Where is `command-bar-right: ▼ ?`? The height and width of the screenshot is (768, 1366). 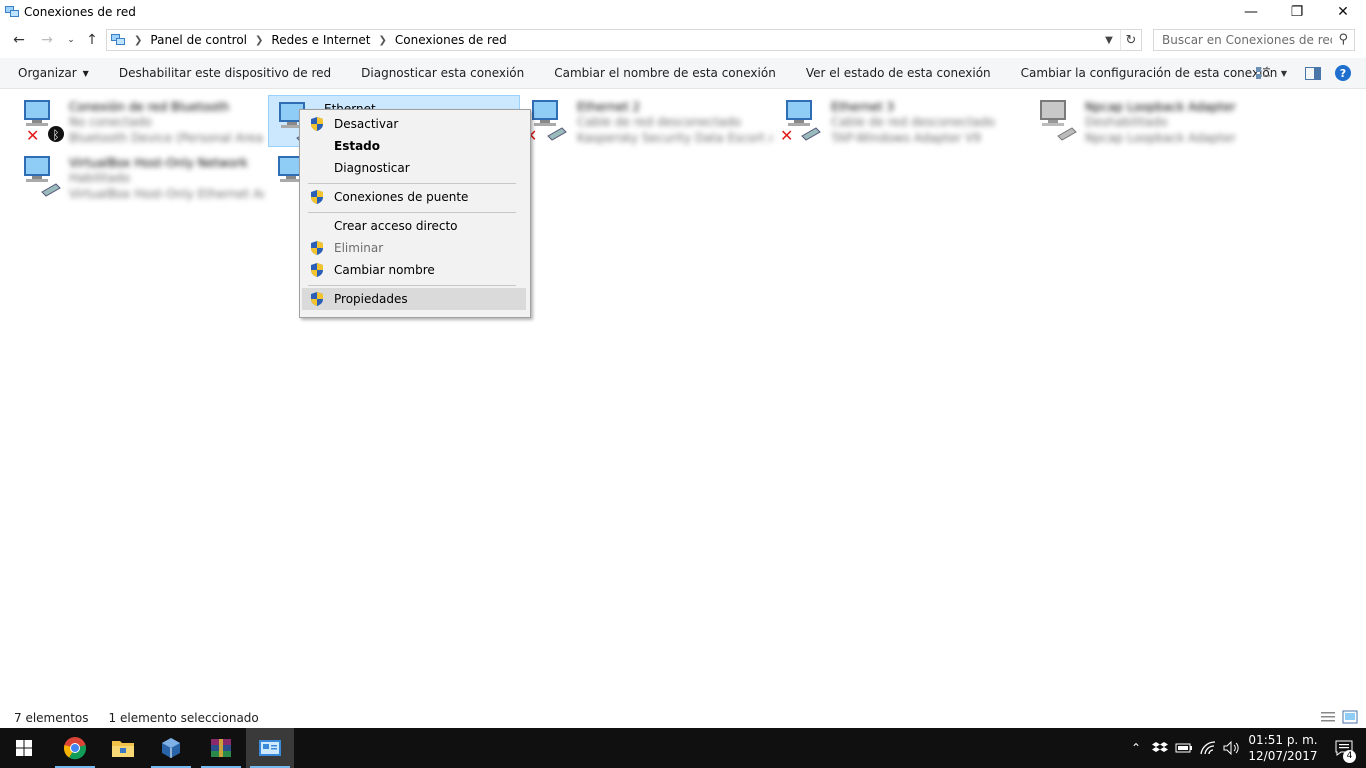
command-bar-right: ▼ ? is located at coordinates (1308, 73).